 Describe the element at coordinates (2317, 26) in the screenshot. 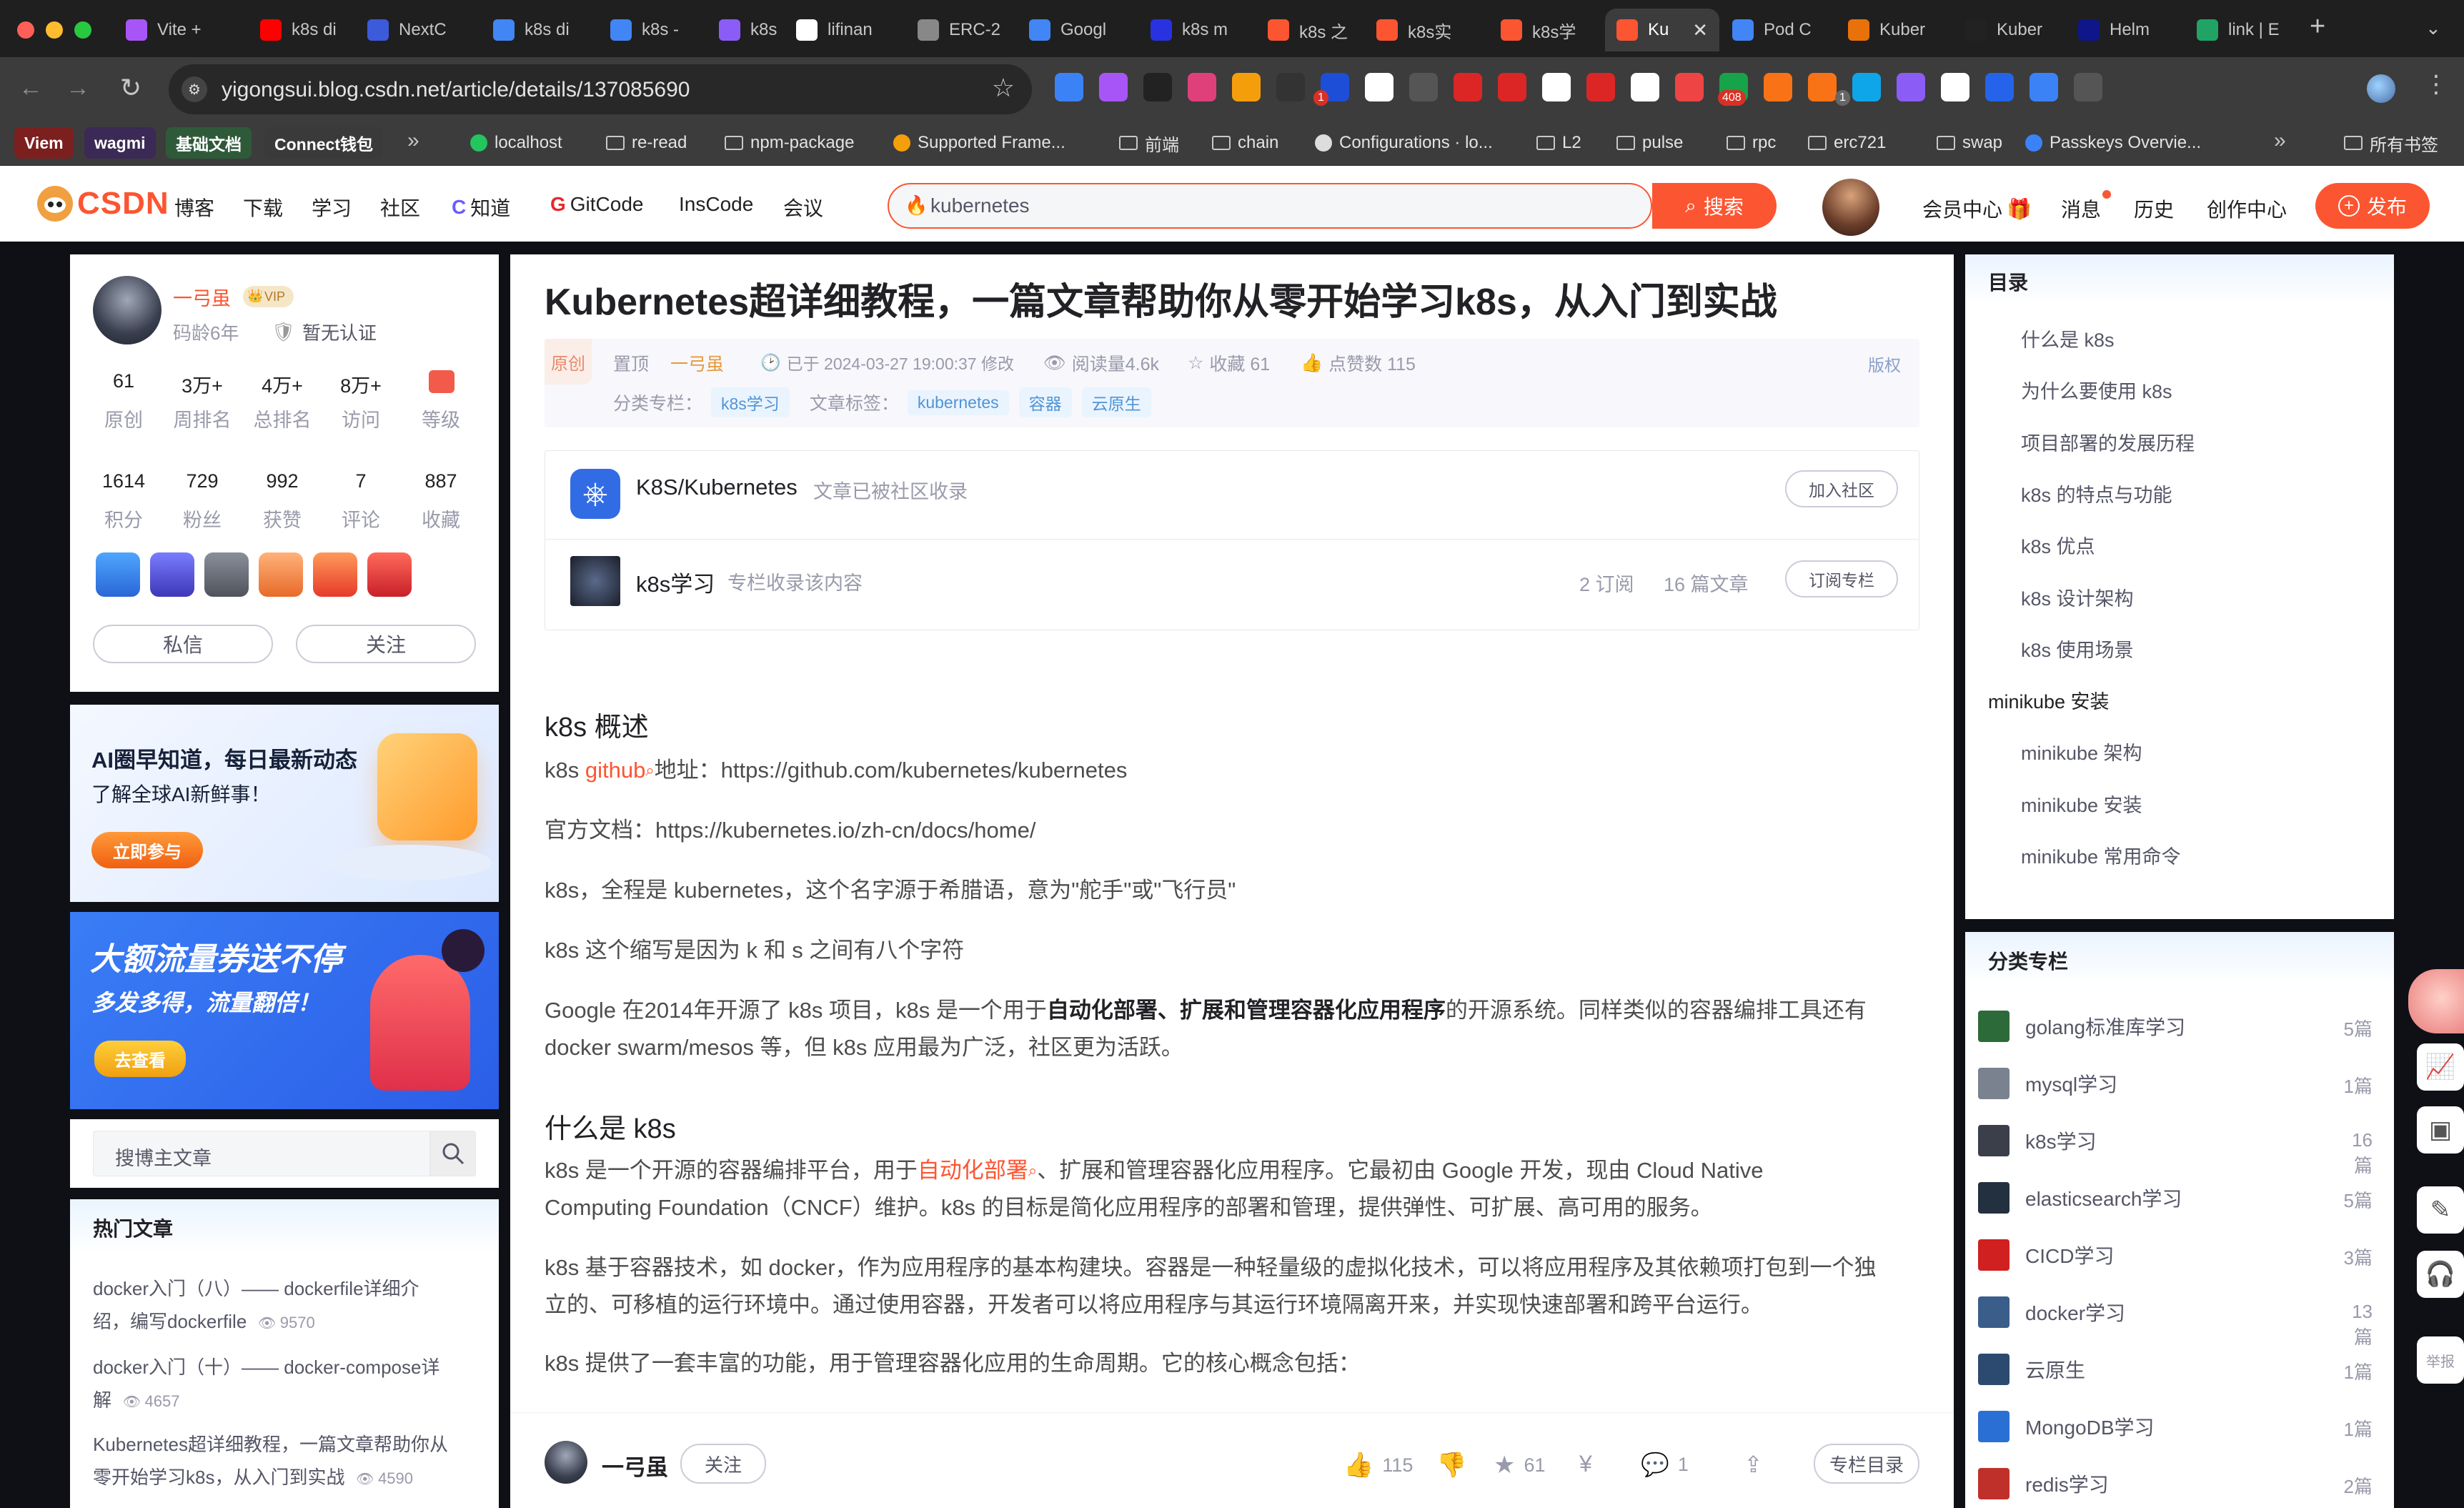

I see `new-tab-button: +` at that location.